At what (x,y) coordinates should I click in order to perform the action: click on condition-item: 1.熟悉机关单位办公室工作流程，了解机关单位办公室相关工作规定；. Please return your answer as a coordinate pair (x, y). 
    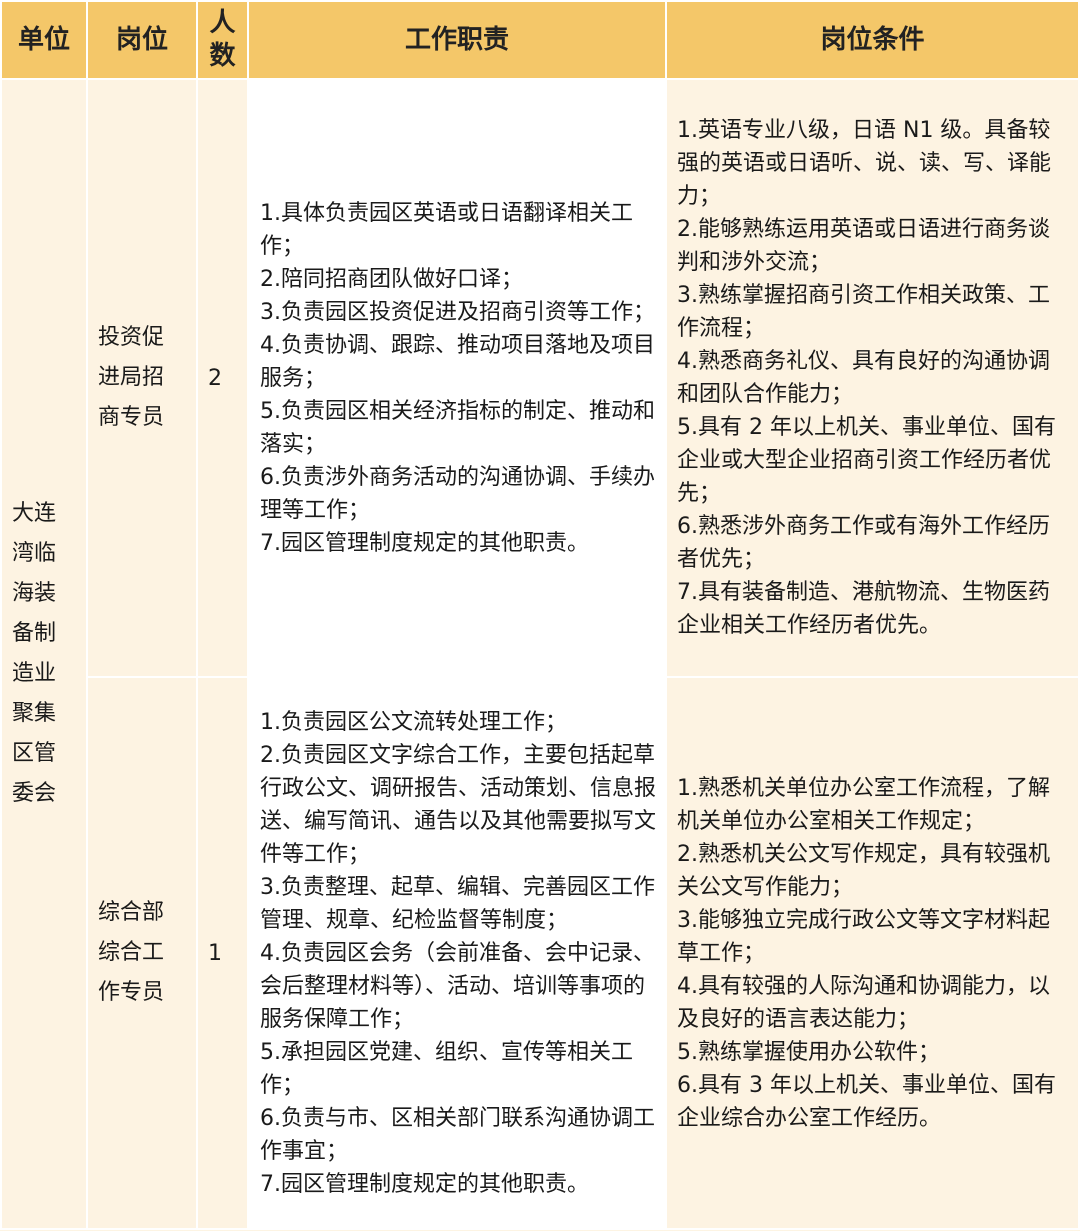
    Looking at the image, I should click on (863, 804).